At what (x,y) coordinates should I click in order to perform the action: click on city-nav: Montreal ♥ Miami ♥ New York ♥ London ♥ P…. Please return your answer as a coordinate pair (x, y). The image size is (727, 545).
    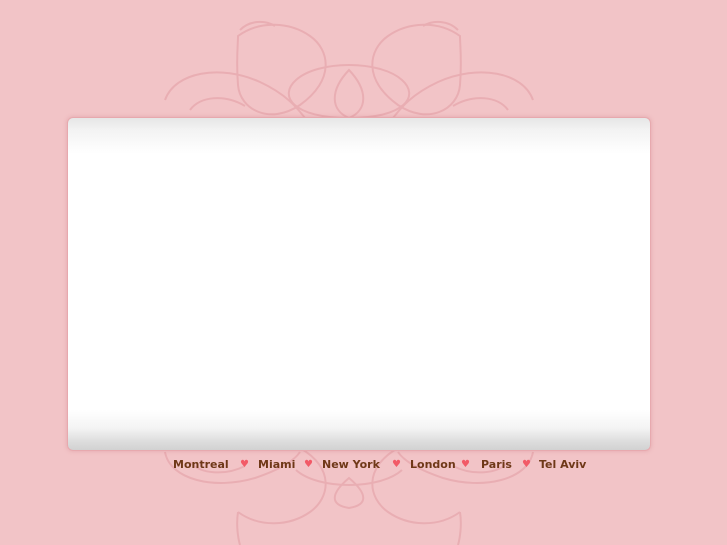
    Looking at the image, I should click on (363, 465).